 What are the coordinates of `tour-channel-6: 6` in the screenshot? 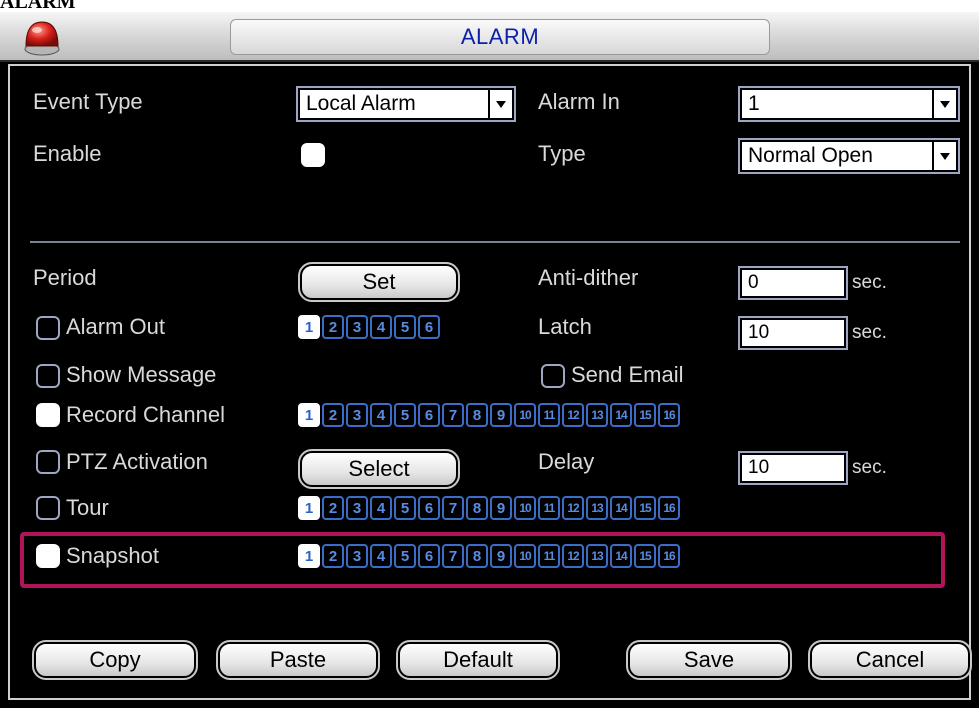 It's located at (429, 508).